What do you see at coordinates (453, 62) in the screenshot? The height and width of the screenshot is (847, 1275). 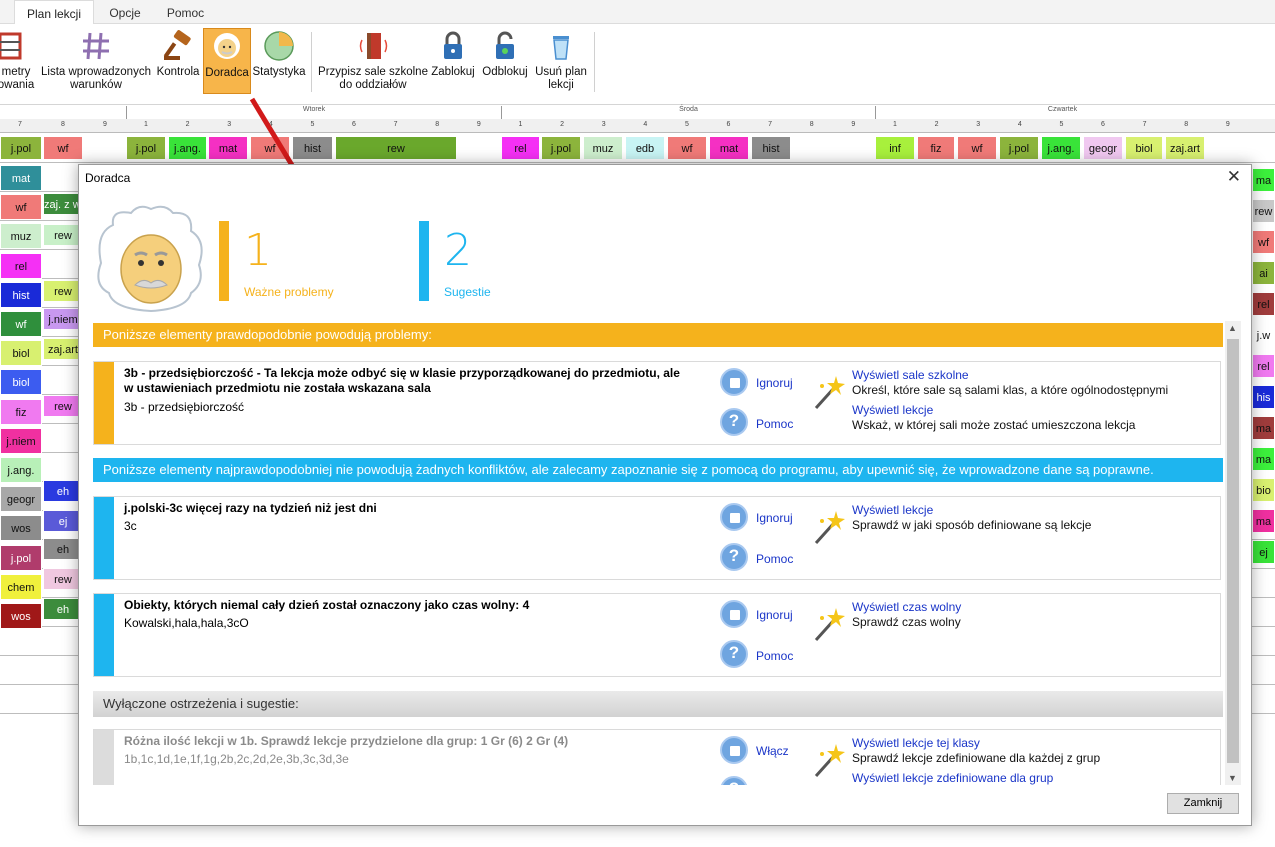 I see `lock-button: Zablokuj` at bounding box center [453, 62].